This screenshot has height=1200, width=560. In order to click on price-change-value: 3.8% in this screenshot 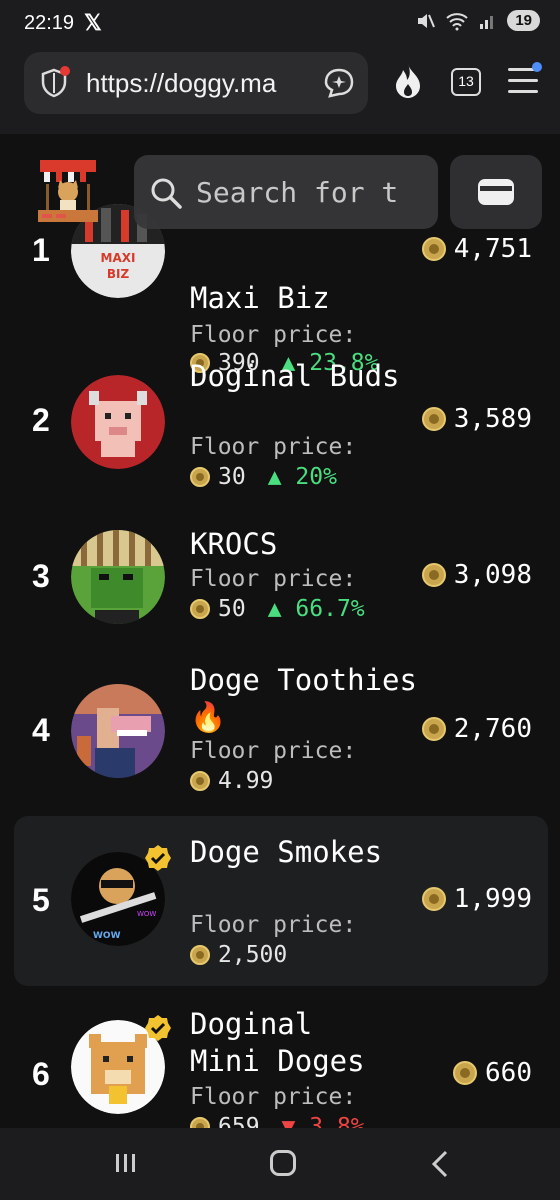, I will do `click(337, 1121)`.